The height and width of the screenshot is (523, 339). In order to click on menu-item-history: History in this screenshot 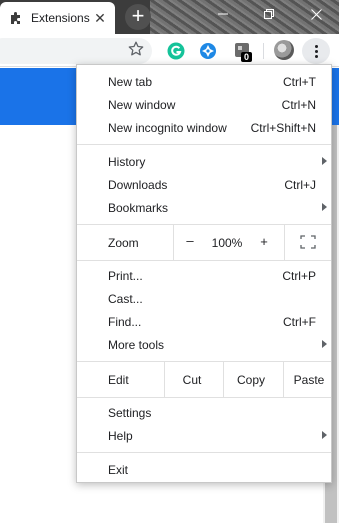, I will do `click(204, 161)`.